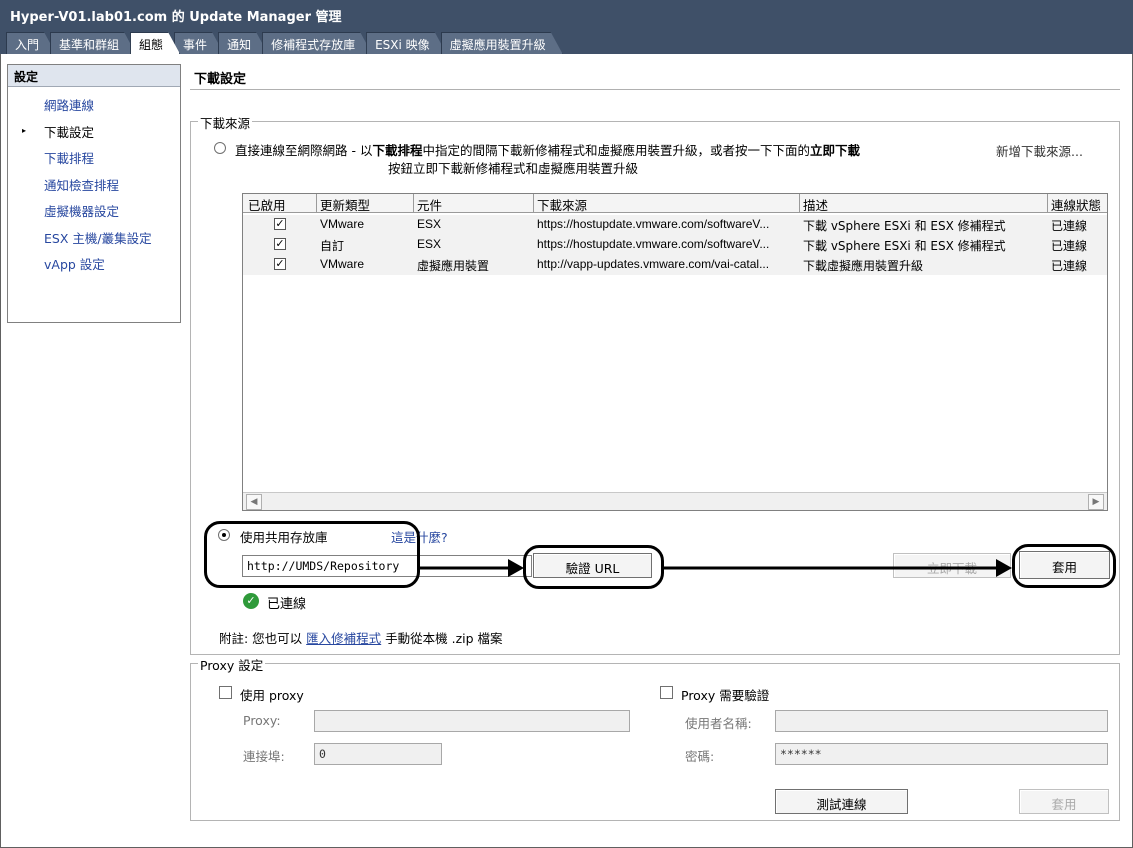 The height and width of the screenshot is (848, 1133). What do you see at coordinates (941, 754) in the screenshot?
I see `password-input: ******` at bounding box center [941, 754].